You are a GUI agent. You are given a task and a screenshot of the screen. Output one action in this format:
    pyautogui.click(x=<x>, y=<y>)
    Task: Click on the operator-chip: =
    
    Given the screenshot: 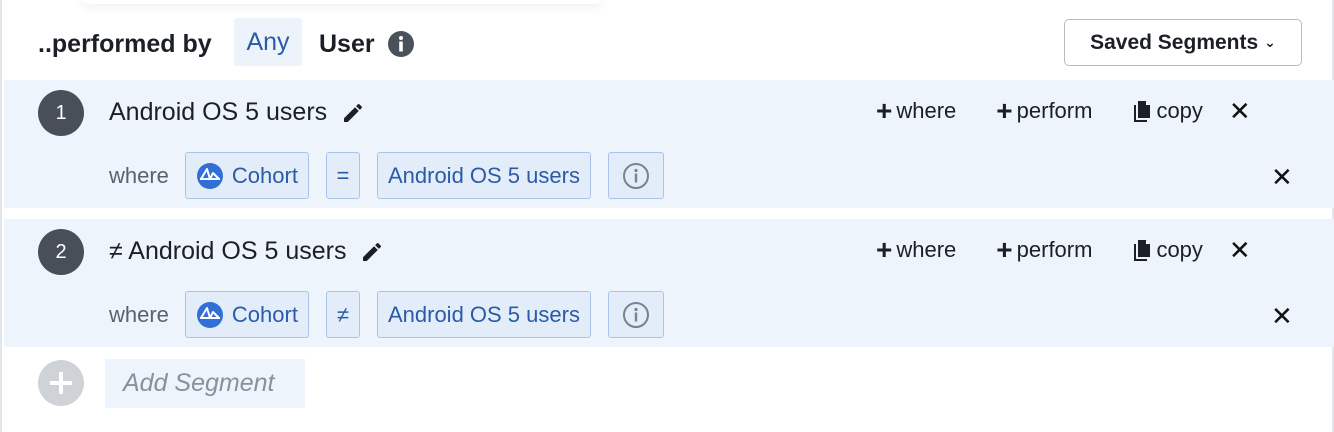 What is the action you would take?
    pyautogui.click(x=342, y=175)
    